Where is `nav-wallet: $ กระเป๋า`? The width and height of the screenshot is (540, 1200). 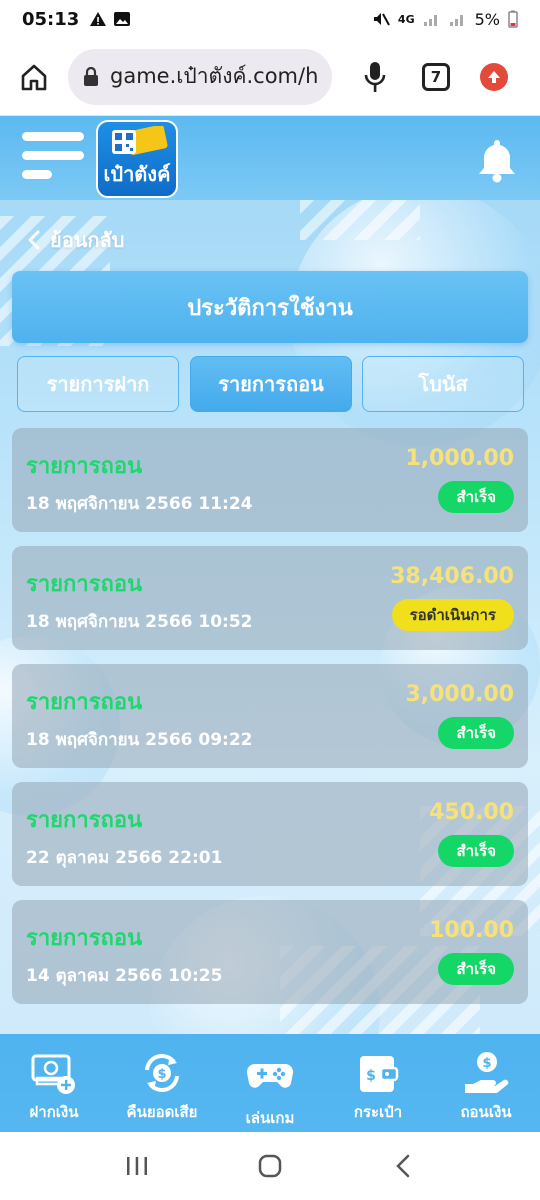 nav-wallet: $ กระเป๋า is located at coordinates (378, 1083).